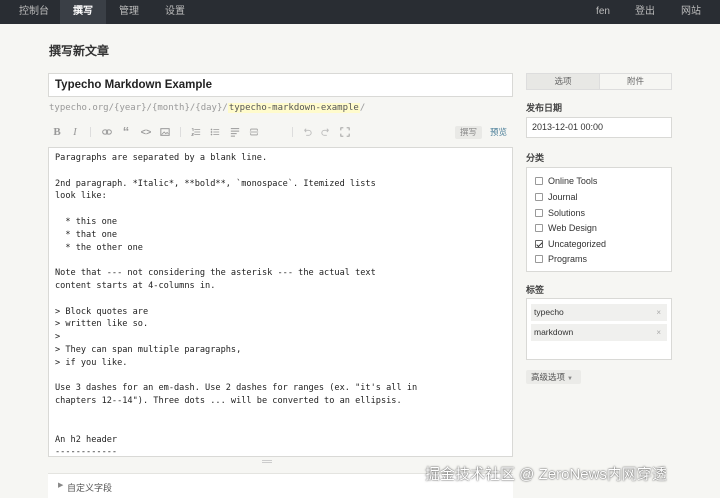 The width and height of the screenshot is (720, 498). I want to click on category-name: Uncategorized, so click(577, 244).